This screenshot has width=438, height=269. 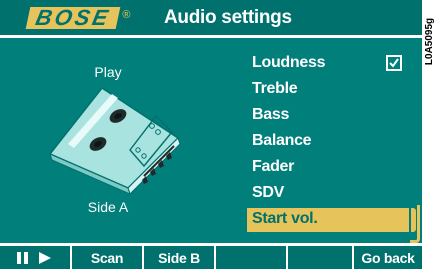 I want to click on menu-item-bass: Bass, so click(x=334, y=117).